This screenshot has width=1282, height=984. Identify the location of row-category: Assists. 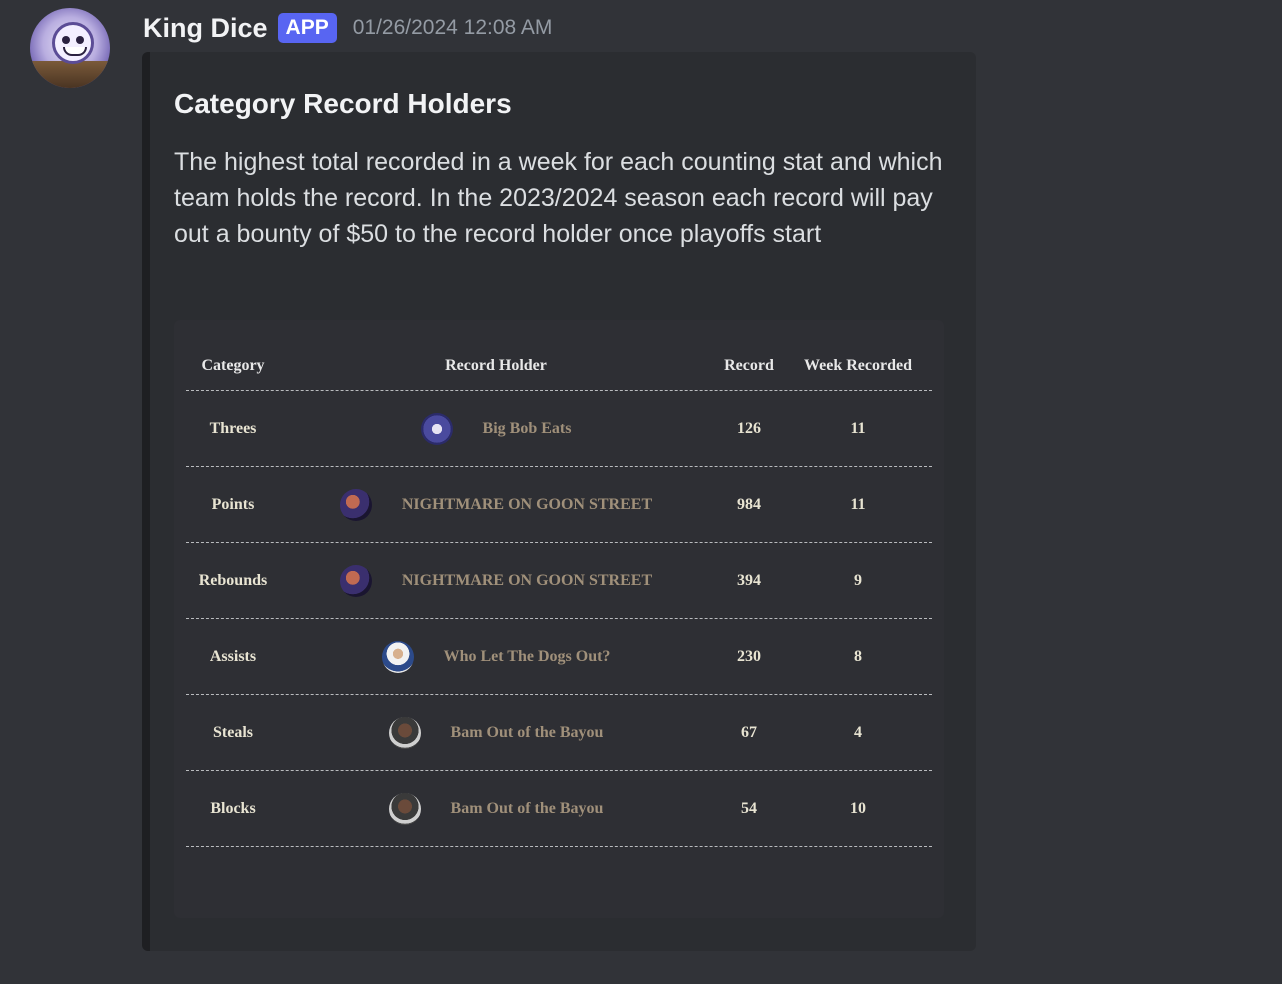
(233, 656).